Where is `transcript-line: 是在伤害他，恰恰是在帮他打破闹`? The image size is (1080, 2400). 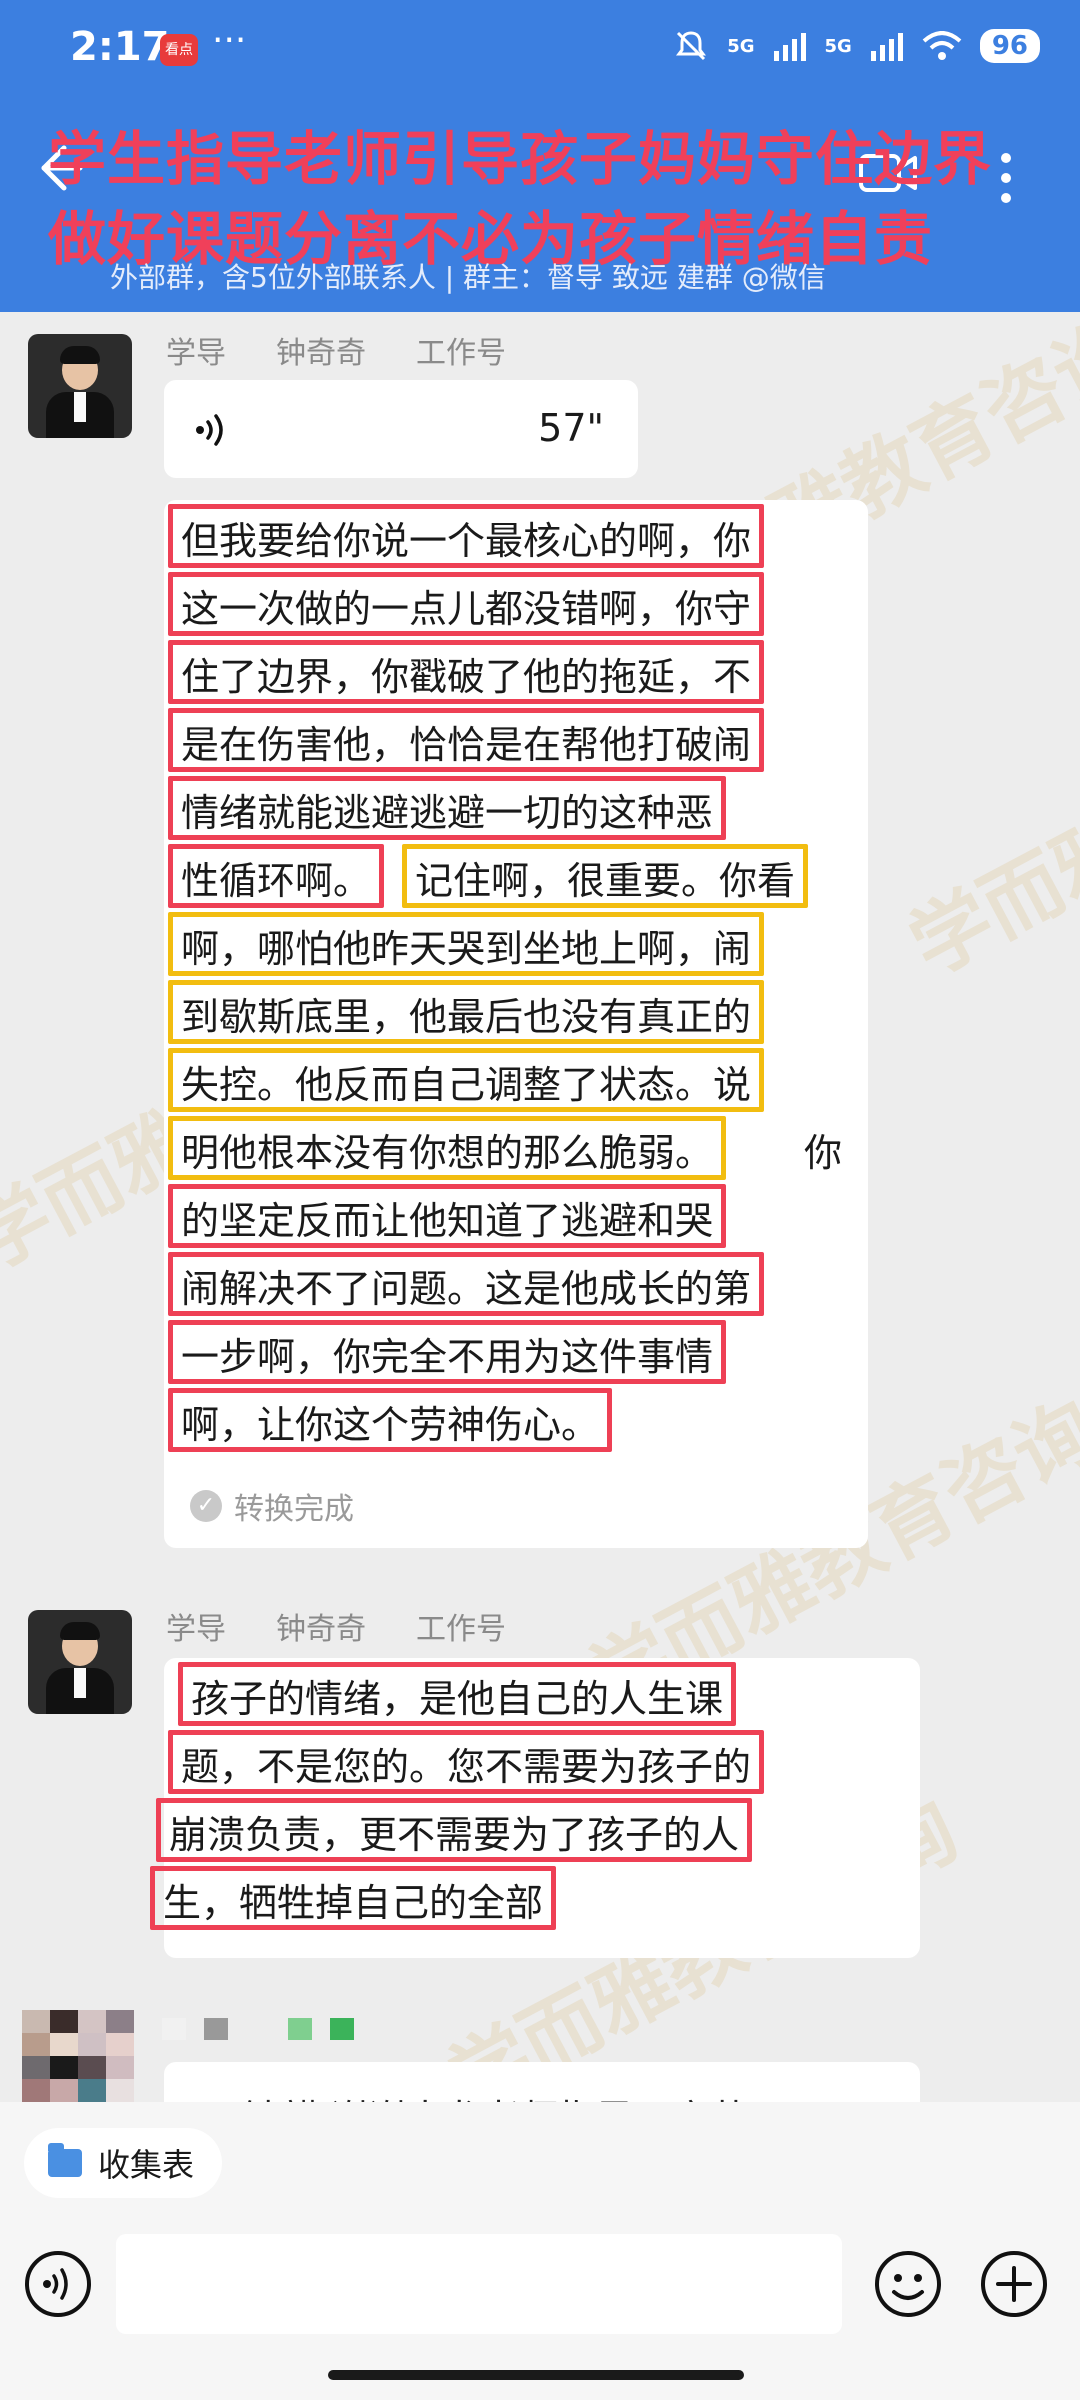
transcript-line: 是在伤害他，恰恰是在帮他打破闹 is located at coordinates (466, 740).